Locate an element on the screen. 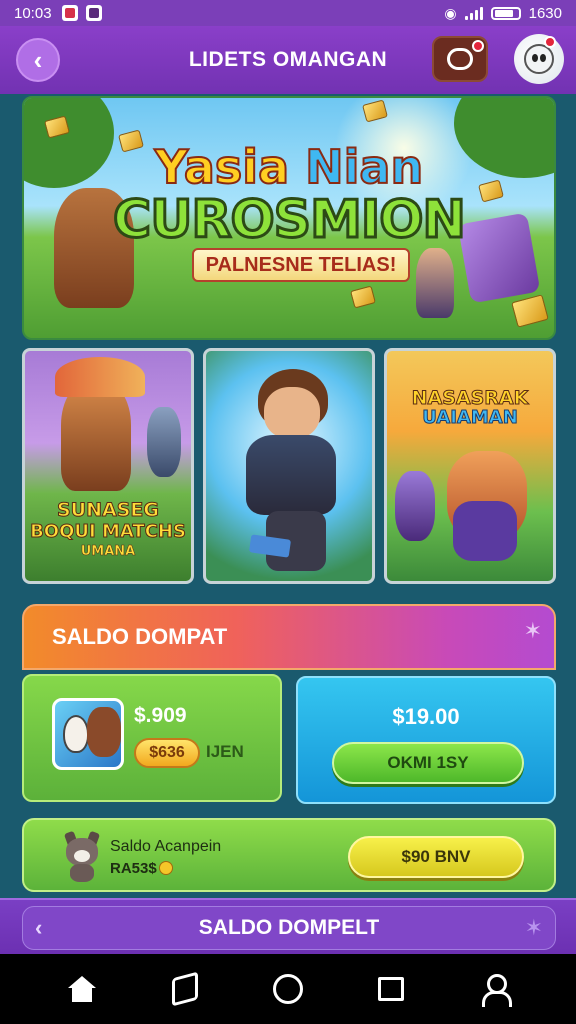 The width and height of the screenshot is (576, 1024). game-card is located at coordinates (289, 466).